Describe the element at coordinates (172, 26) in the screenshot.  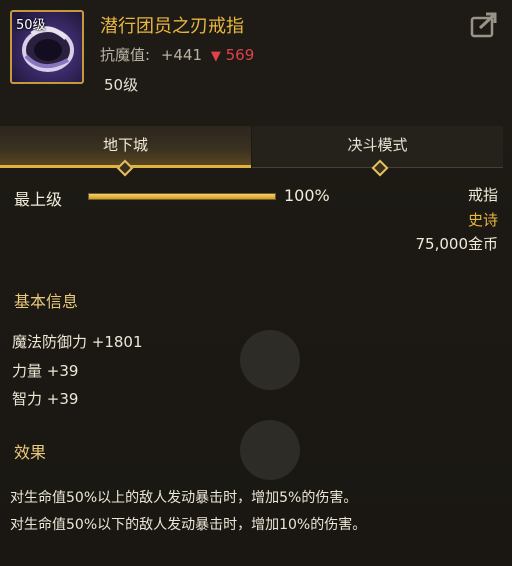
I see `item-name: 潜行团员之刃戒指` at that location.